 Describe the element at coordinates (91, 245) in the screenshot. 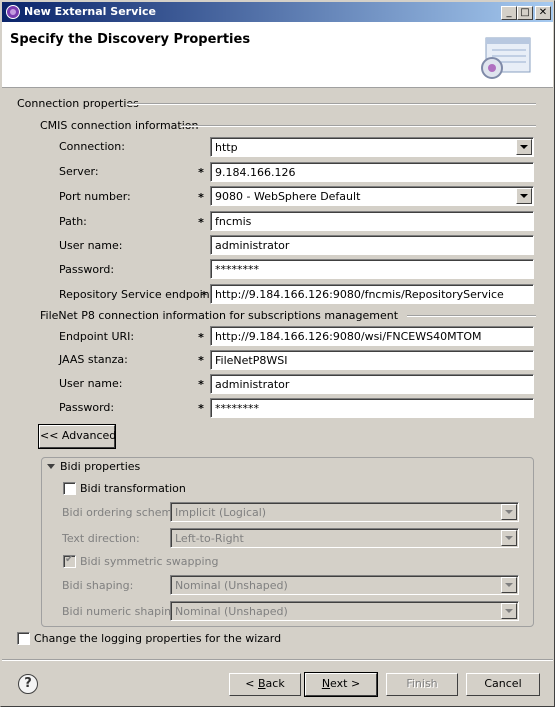

I see `cmis-user-name-label: User name:` at that location.